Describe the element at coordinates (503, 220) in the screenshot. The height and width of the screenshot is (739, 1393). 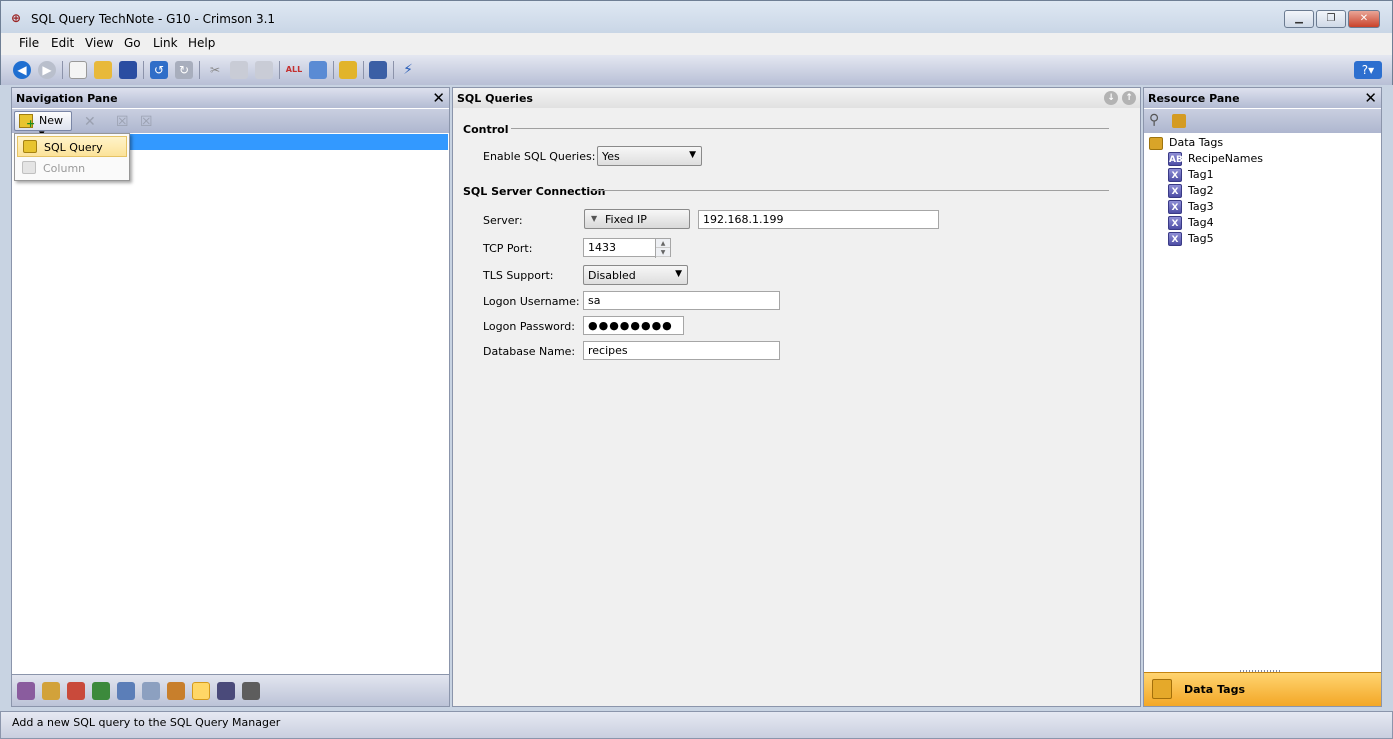
I see `server-label: Server:` at that location.